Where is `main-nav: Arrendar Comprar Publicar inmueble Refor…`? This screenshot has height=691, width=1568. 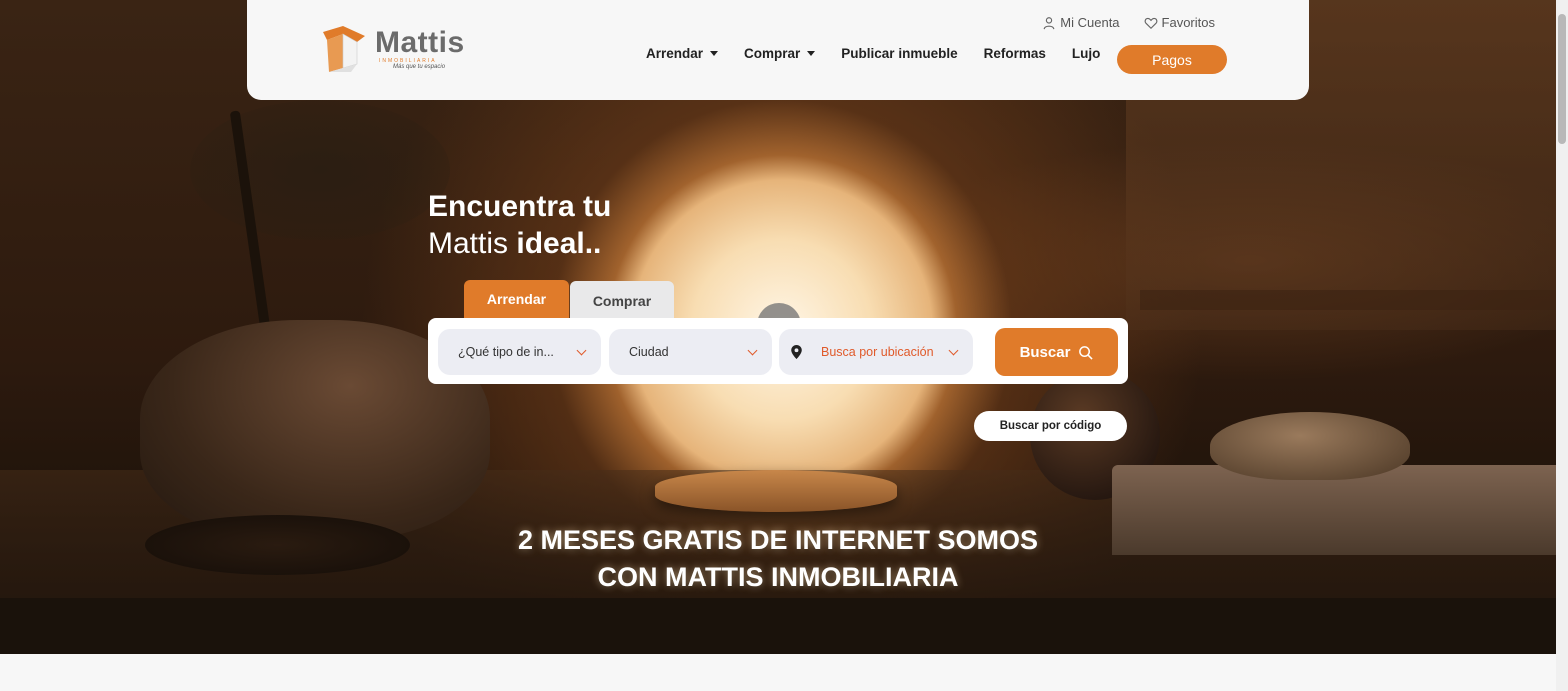
main-nav: Arrendar Comprar Publicar inmueble Refor… is located at coordinates (886, 53).